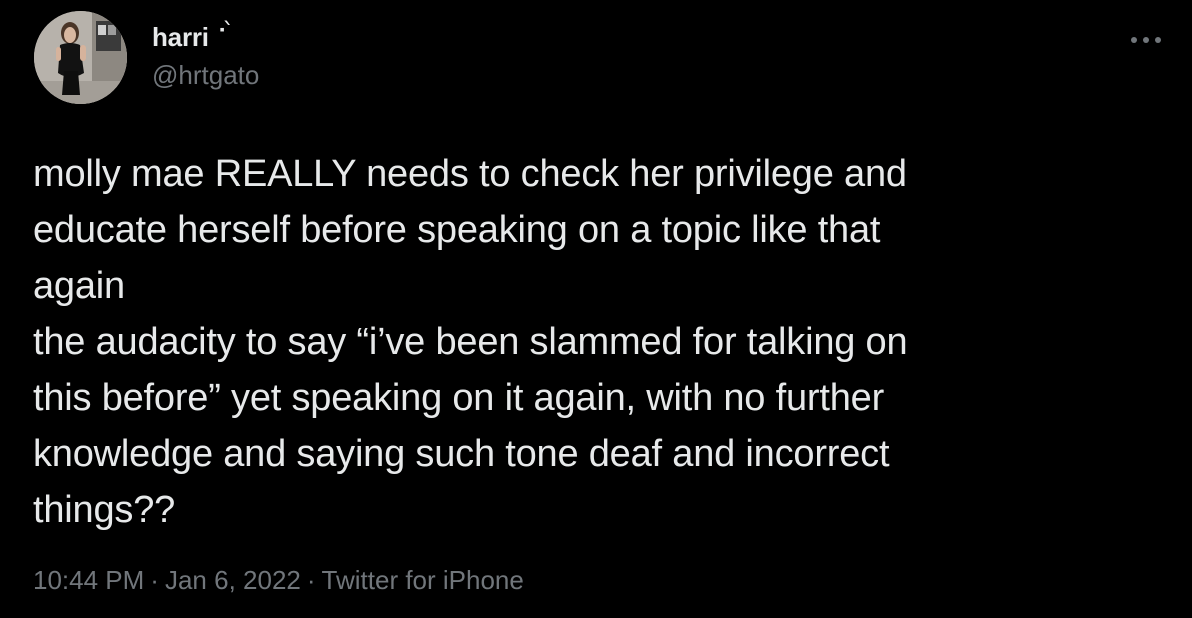  Describe the element at coordinates (423, 580) in the screenshot. I see `tweet-source: Twitter for iPhone` at that location.